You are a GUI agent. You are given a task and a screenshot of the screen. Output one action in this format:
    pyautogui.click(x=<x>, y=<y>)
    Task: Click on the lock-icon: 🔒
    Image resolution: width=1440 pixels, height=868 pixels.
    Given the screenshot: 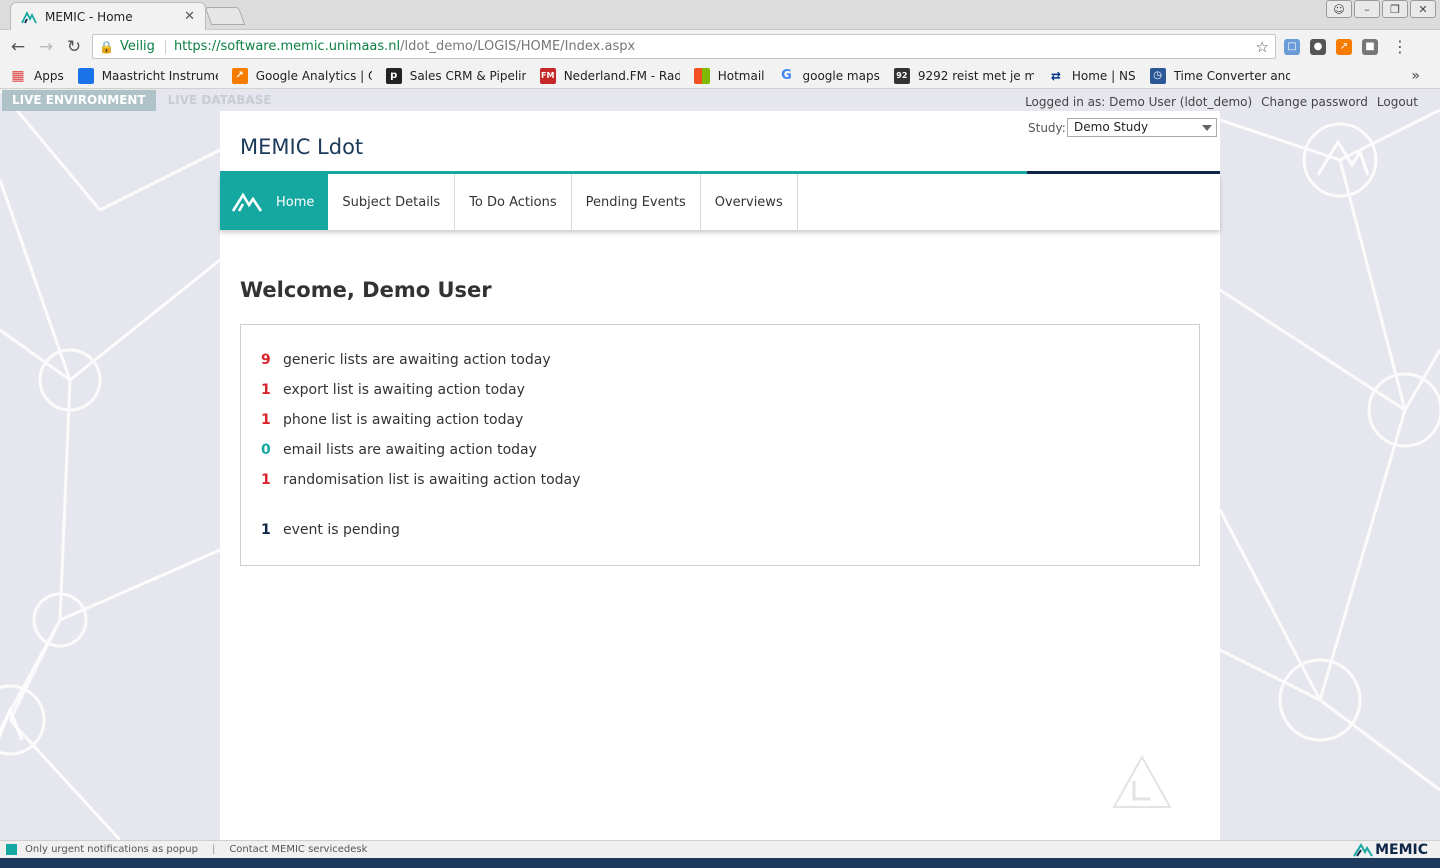 What is the action you would take?
    pyautogui.click(x=106, y=46)
    